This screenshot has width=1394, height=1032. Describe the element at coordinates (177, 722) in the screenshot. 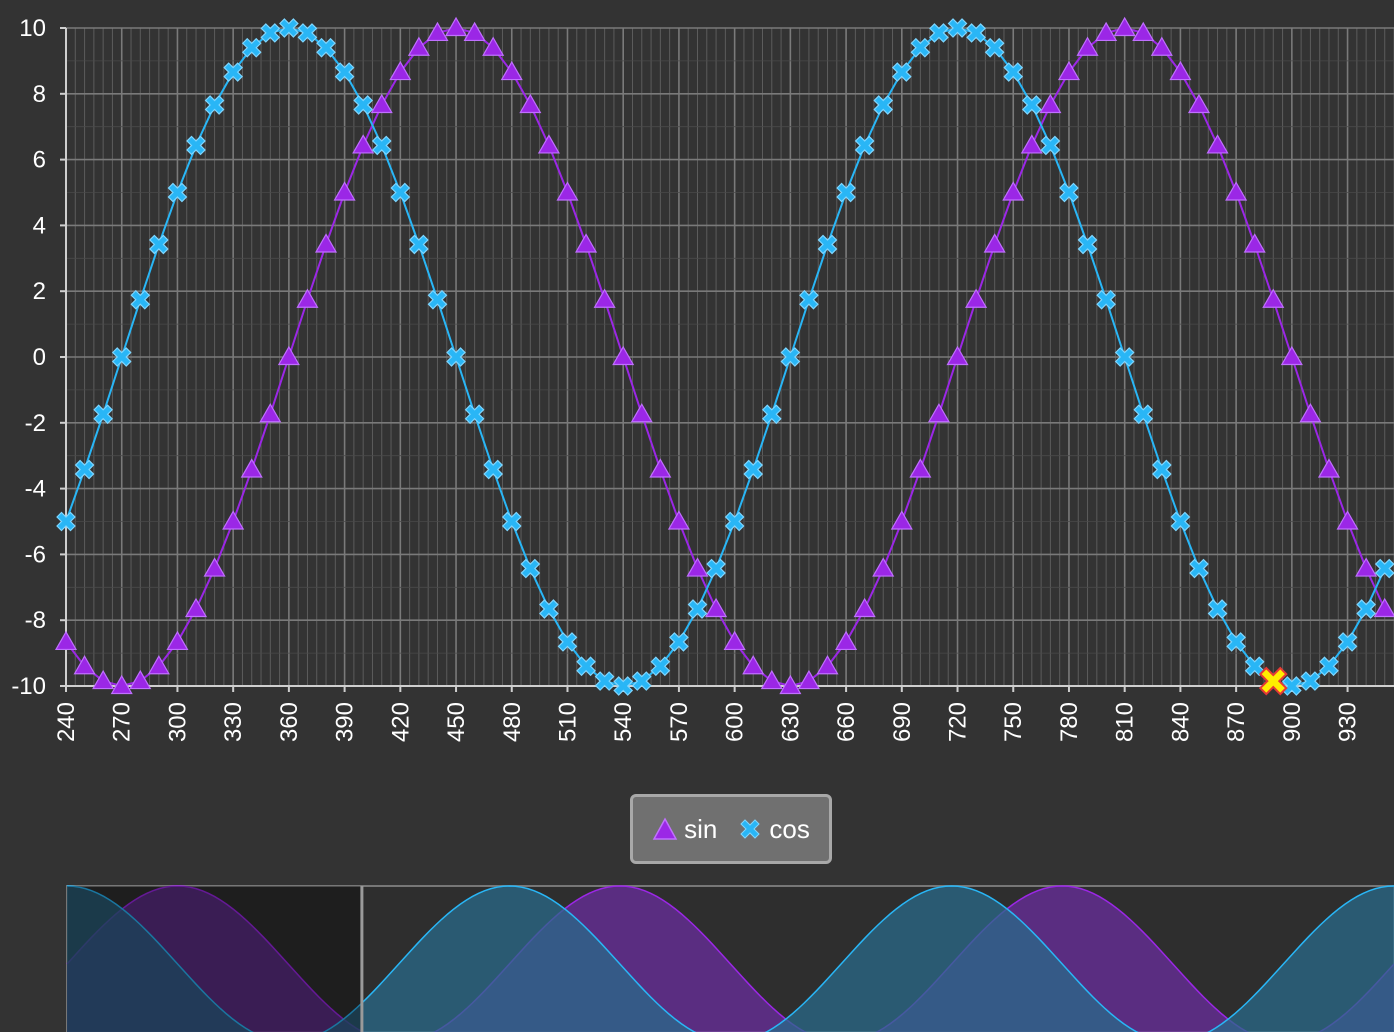

I see `x-tick-label: 300` at that location.